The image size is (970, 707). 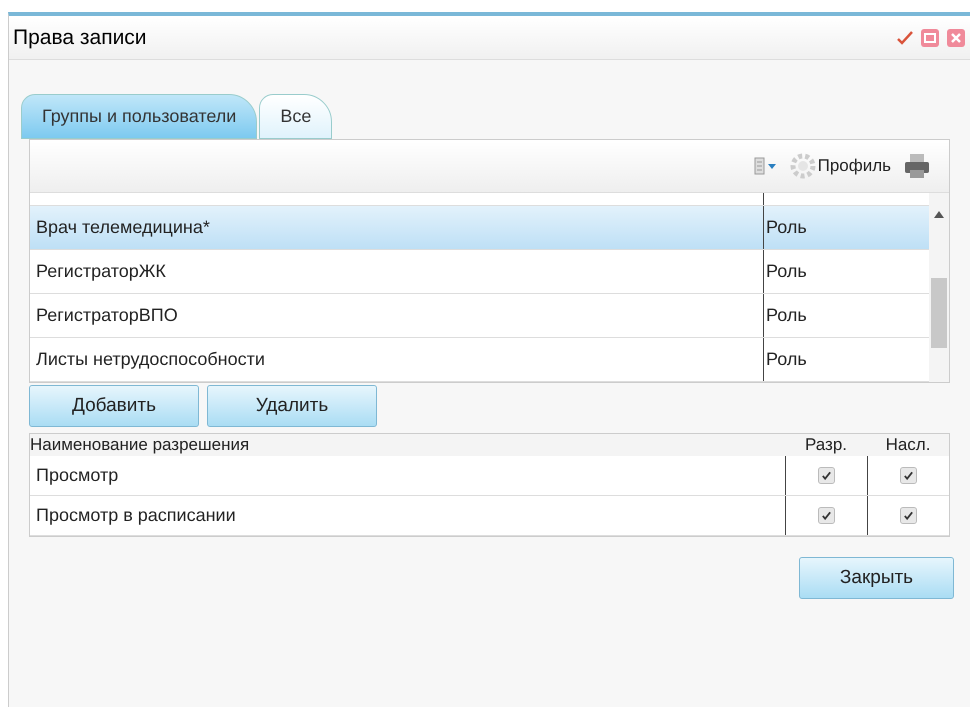 What do you see at coordinates (136, 515) in the screenshot?
I see `table-cell-text: Просмотр в расписании` at bounding box center [136, 515].